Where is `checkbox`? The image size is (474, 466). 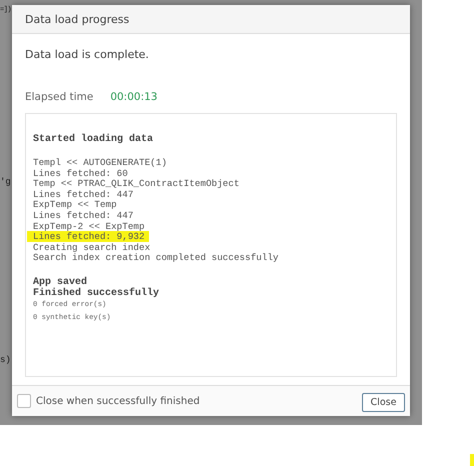
checkbox is located at coordinates (24, 401).